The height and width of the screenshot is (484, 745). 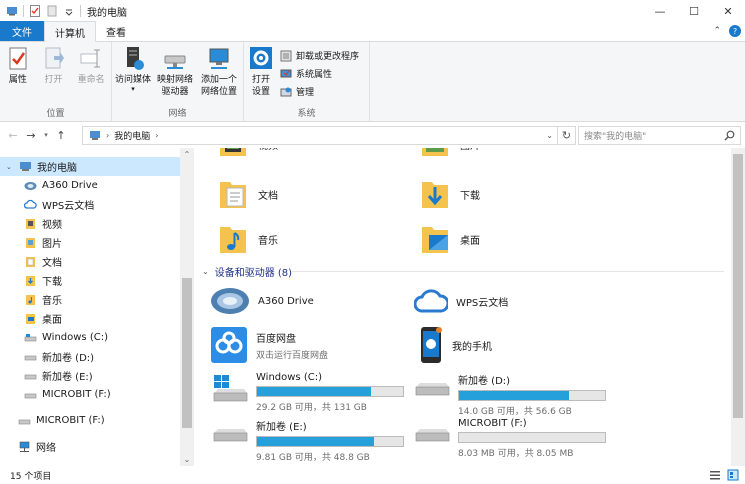 I want to click on sidebar-item-wps: WPS云文档, so click(x=47, y=204).